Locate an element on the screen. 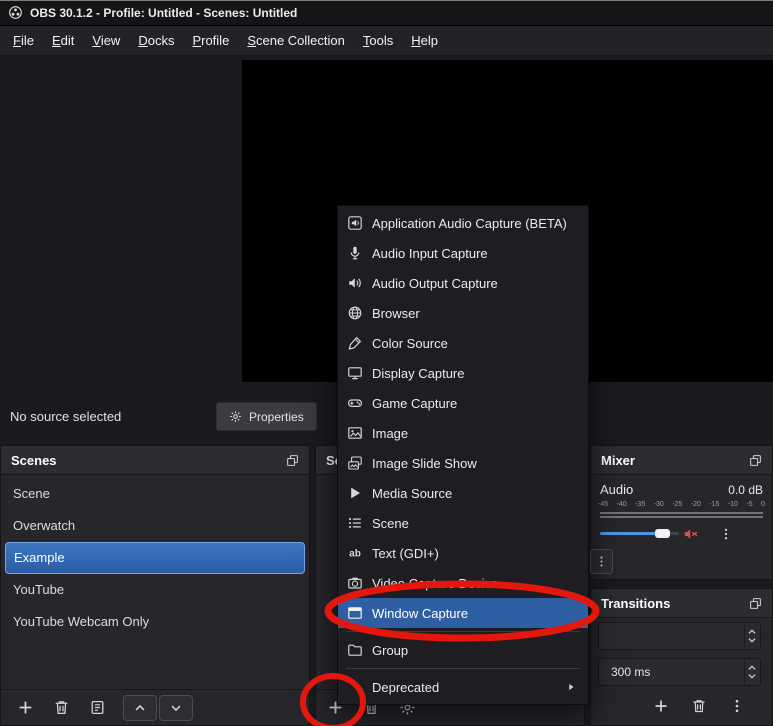 The width and height of the screenshot is (773, 726). speaker-icon is located at coordinates (355, 283).